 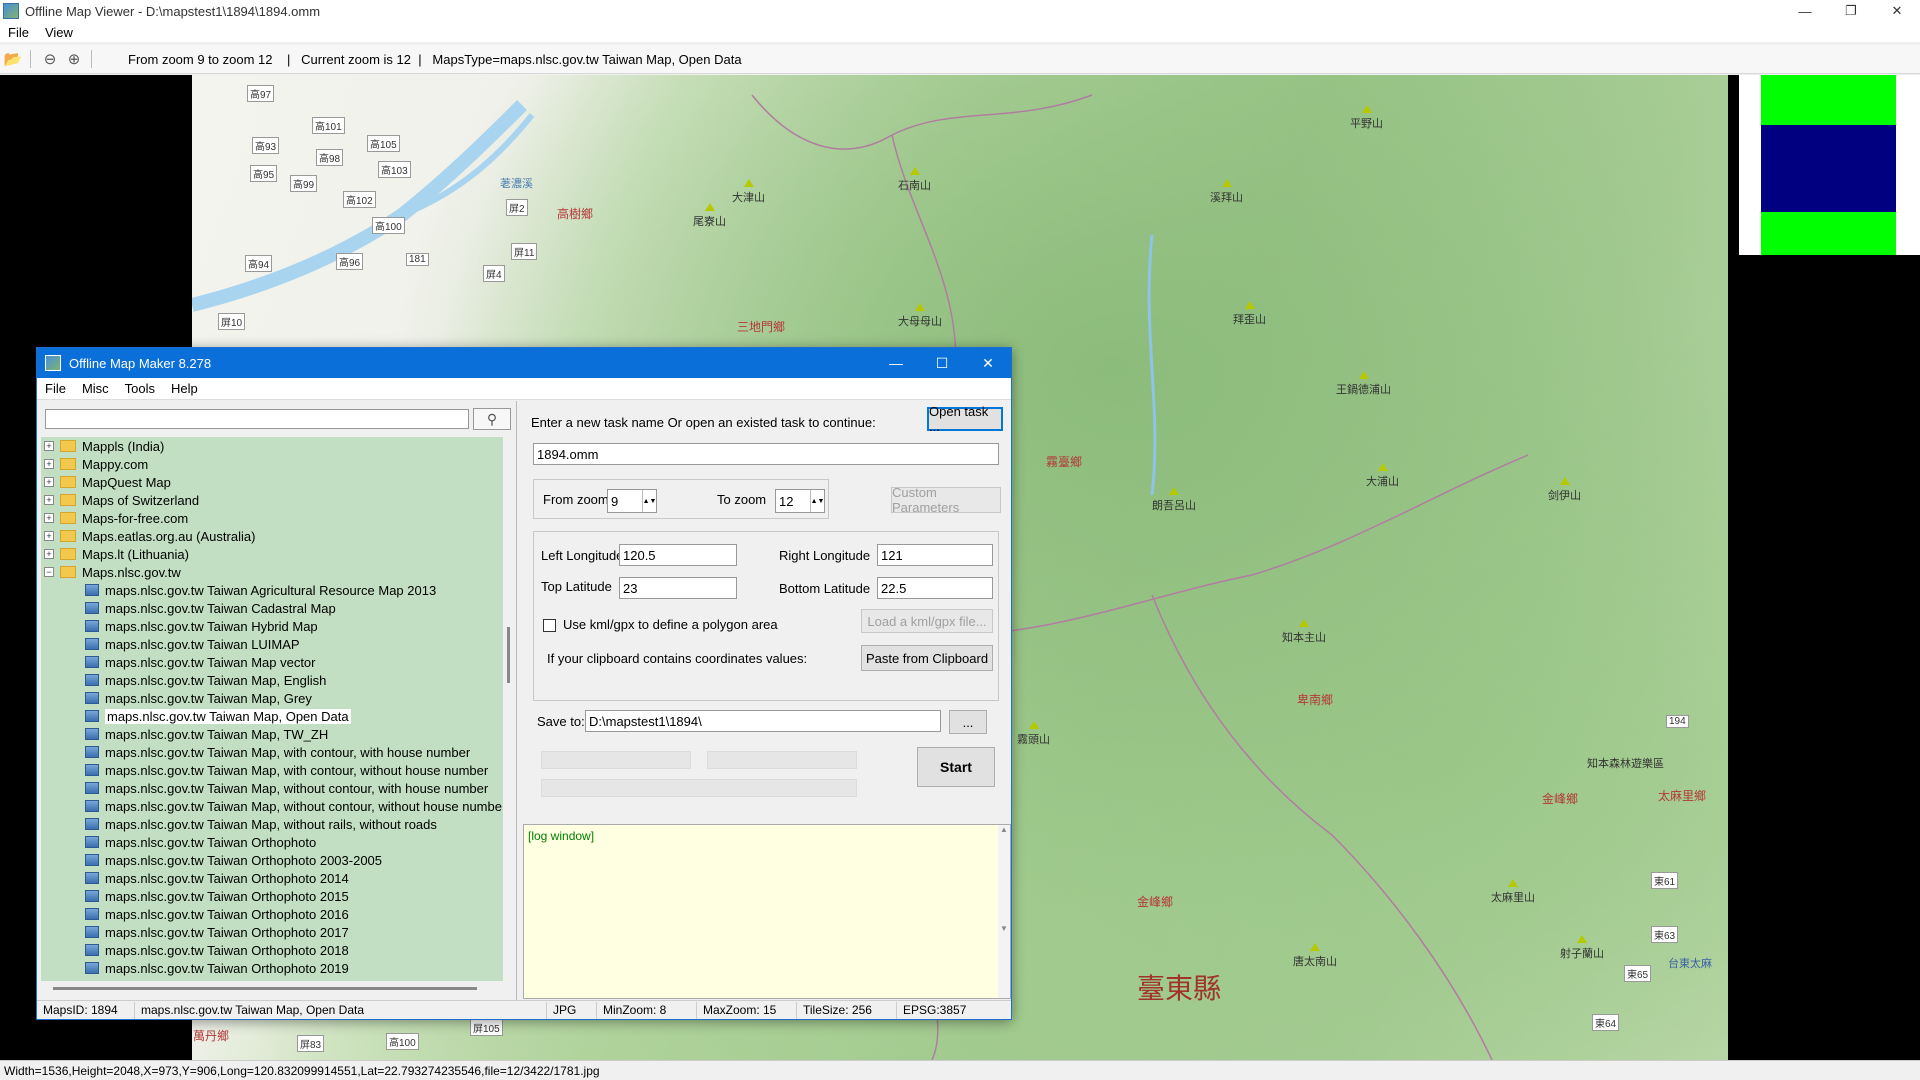 I want to click on open-folder-icon: 📂, so click(x=13, y=59).